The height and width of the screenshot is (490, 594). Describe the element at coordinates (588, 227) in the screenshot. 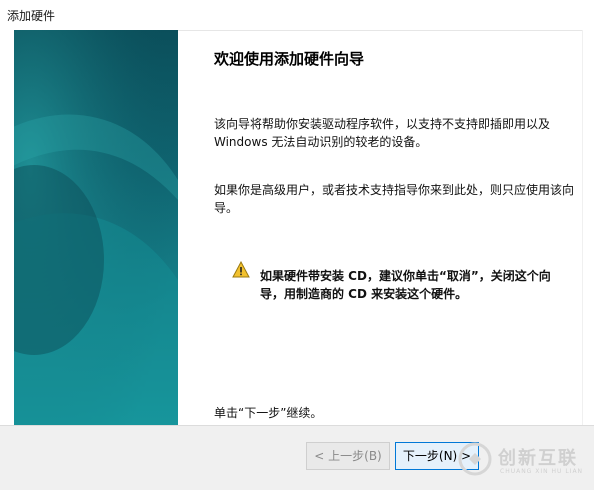

I see `right-edge` at that location.